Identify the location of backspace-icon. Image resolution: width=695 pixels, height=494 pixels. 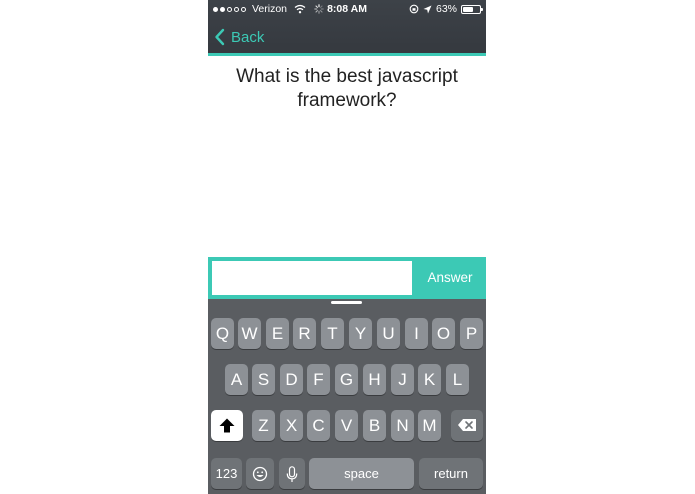
(467, 425).